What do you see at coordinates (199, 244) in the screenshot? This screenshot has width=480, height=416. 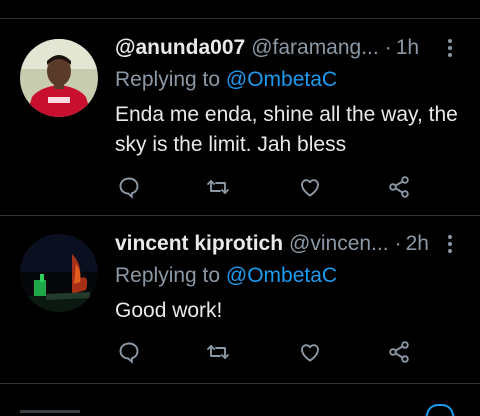 I see `display-name: vincent kiprotich` at bounding box center [199, 244].